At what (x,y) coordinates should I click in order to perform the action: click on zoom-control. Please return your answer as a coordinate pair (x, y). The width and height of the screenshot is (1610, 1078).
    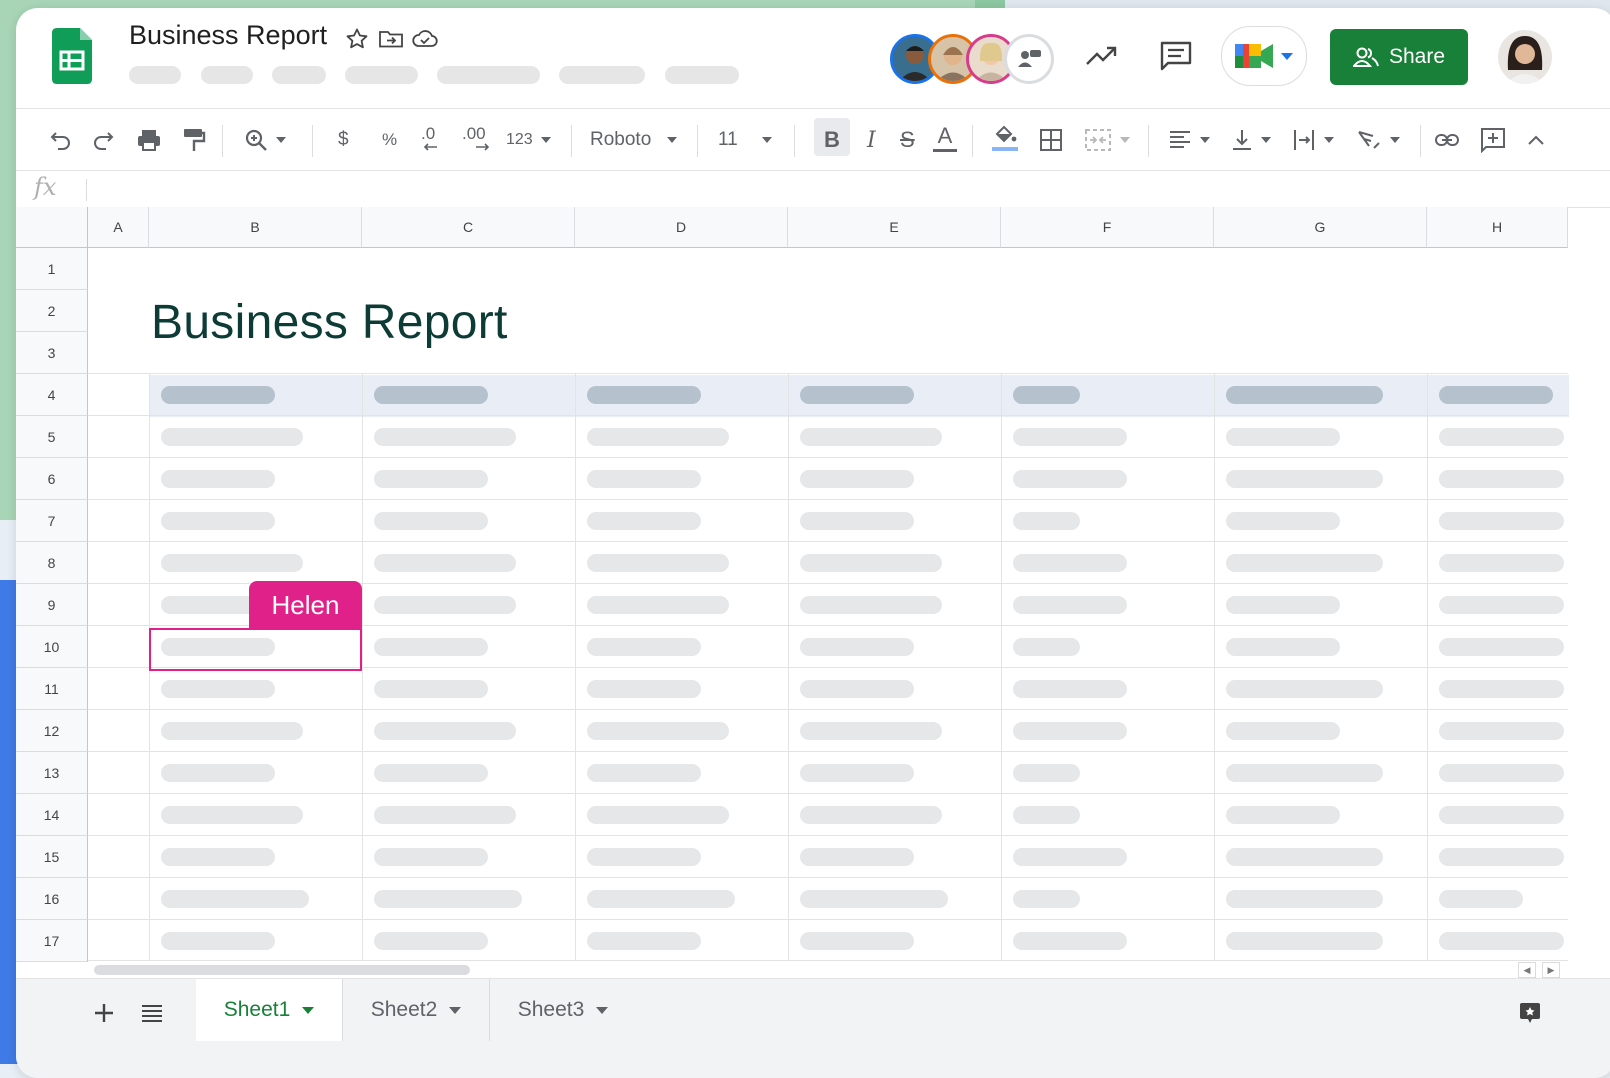
    Looking at the image, I should click on (265, 140).